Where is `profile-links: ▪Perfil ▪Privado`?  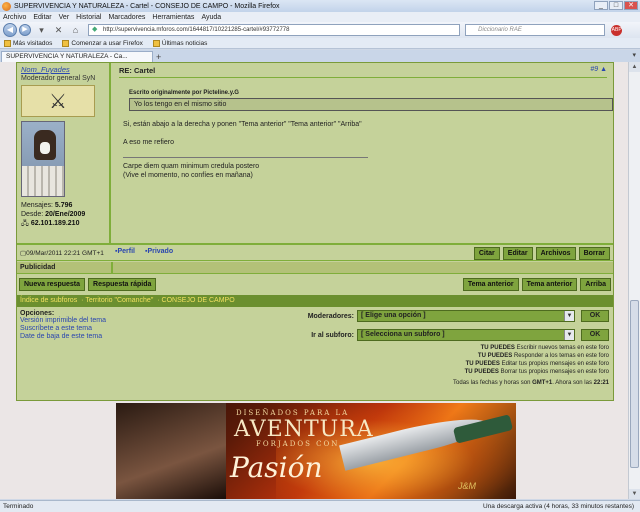
profile-links: ▪Perfil ▪Privado is located at coordinates (148, 251).